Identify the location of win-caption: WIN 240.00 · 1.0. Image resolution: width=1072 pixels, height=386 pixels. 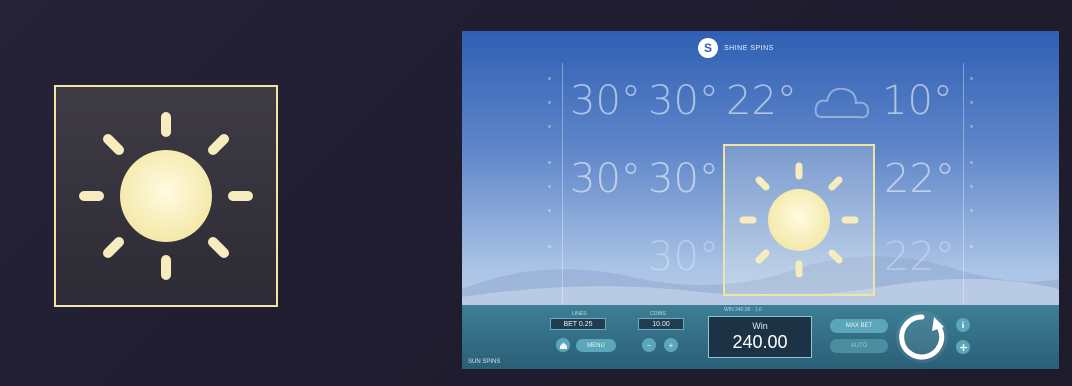
(743, 310).